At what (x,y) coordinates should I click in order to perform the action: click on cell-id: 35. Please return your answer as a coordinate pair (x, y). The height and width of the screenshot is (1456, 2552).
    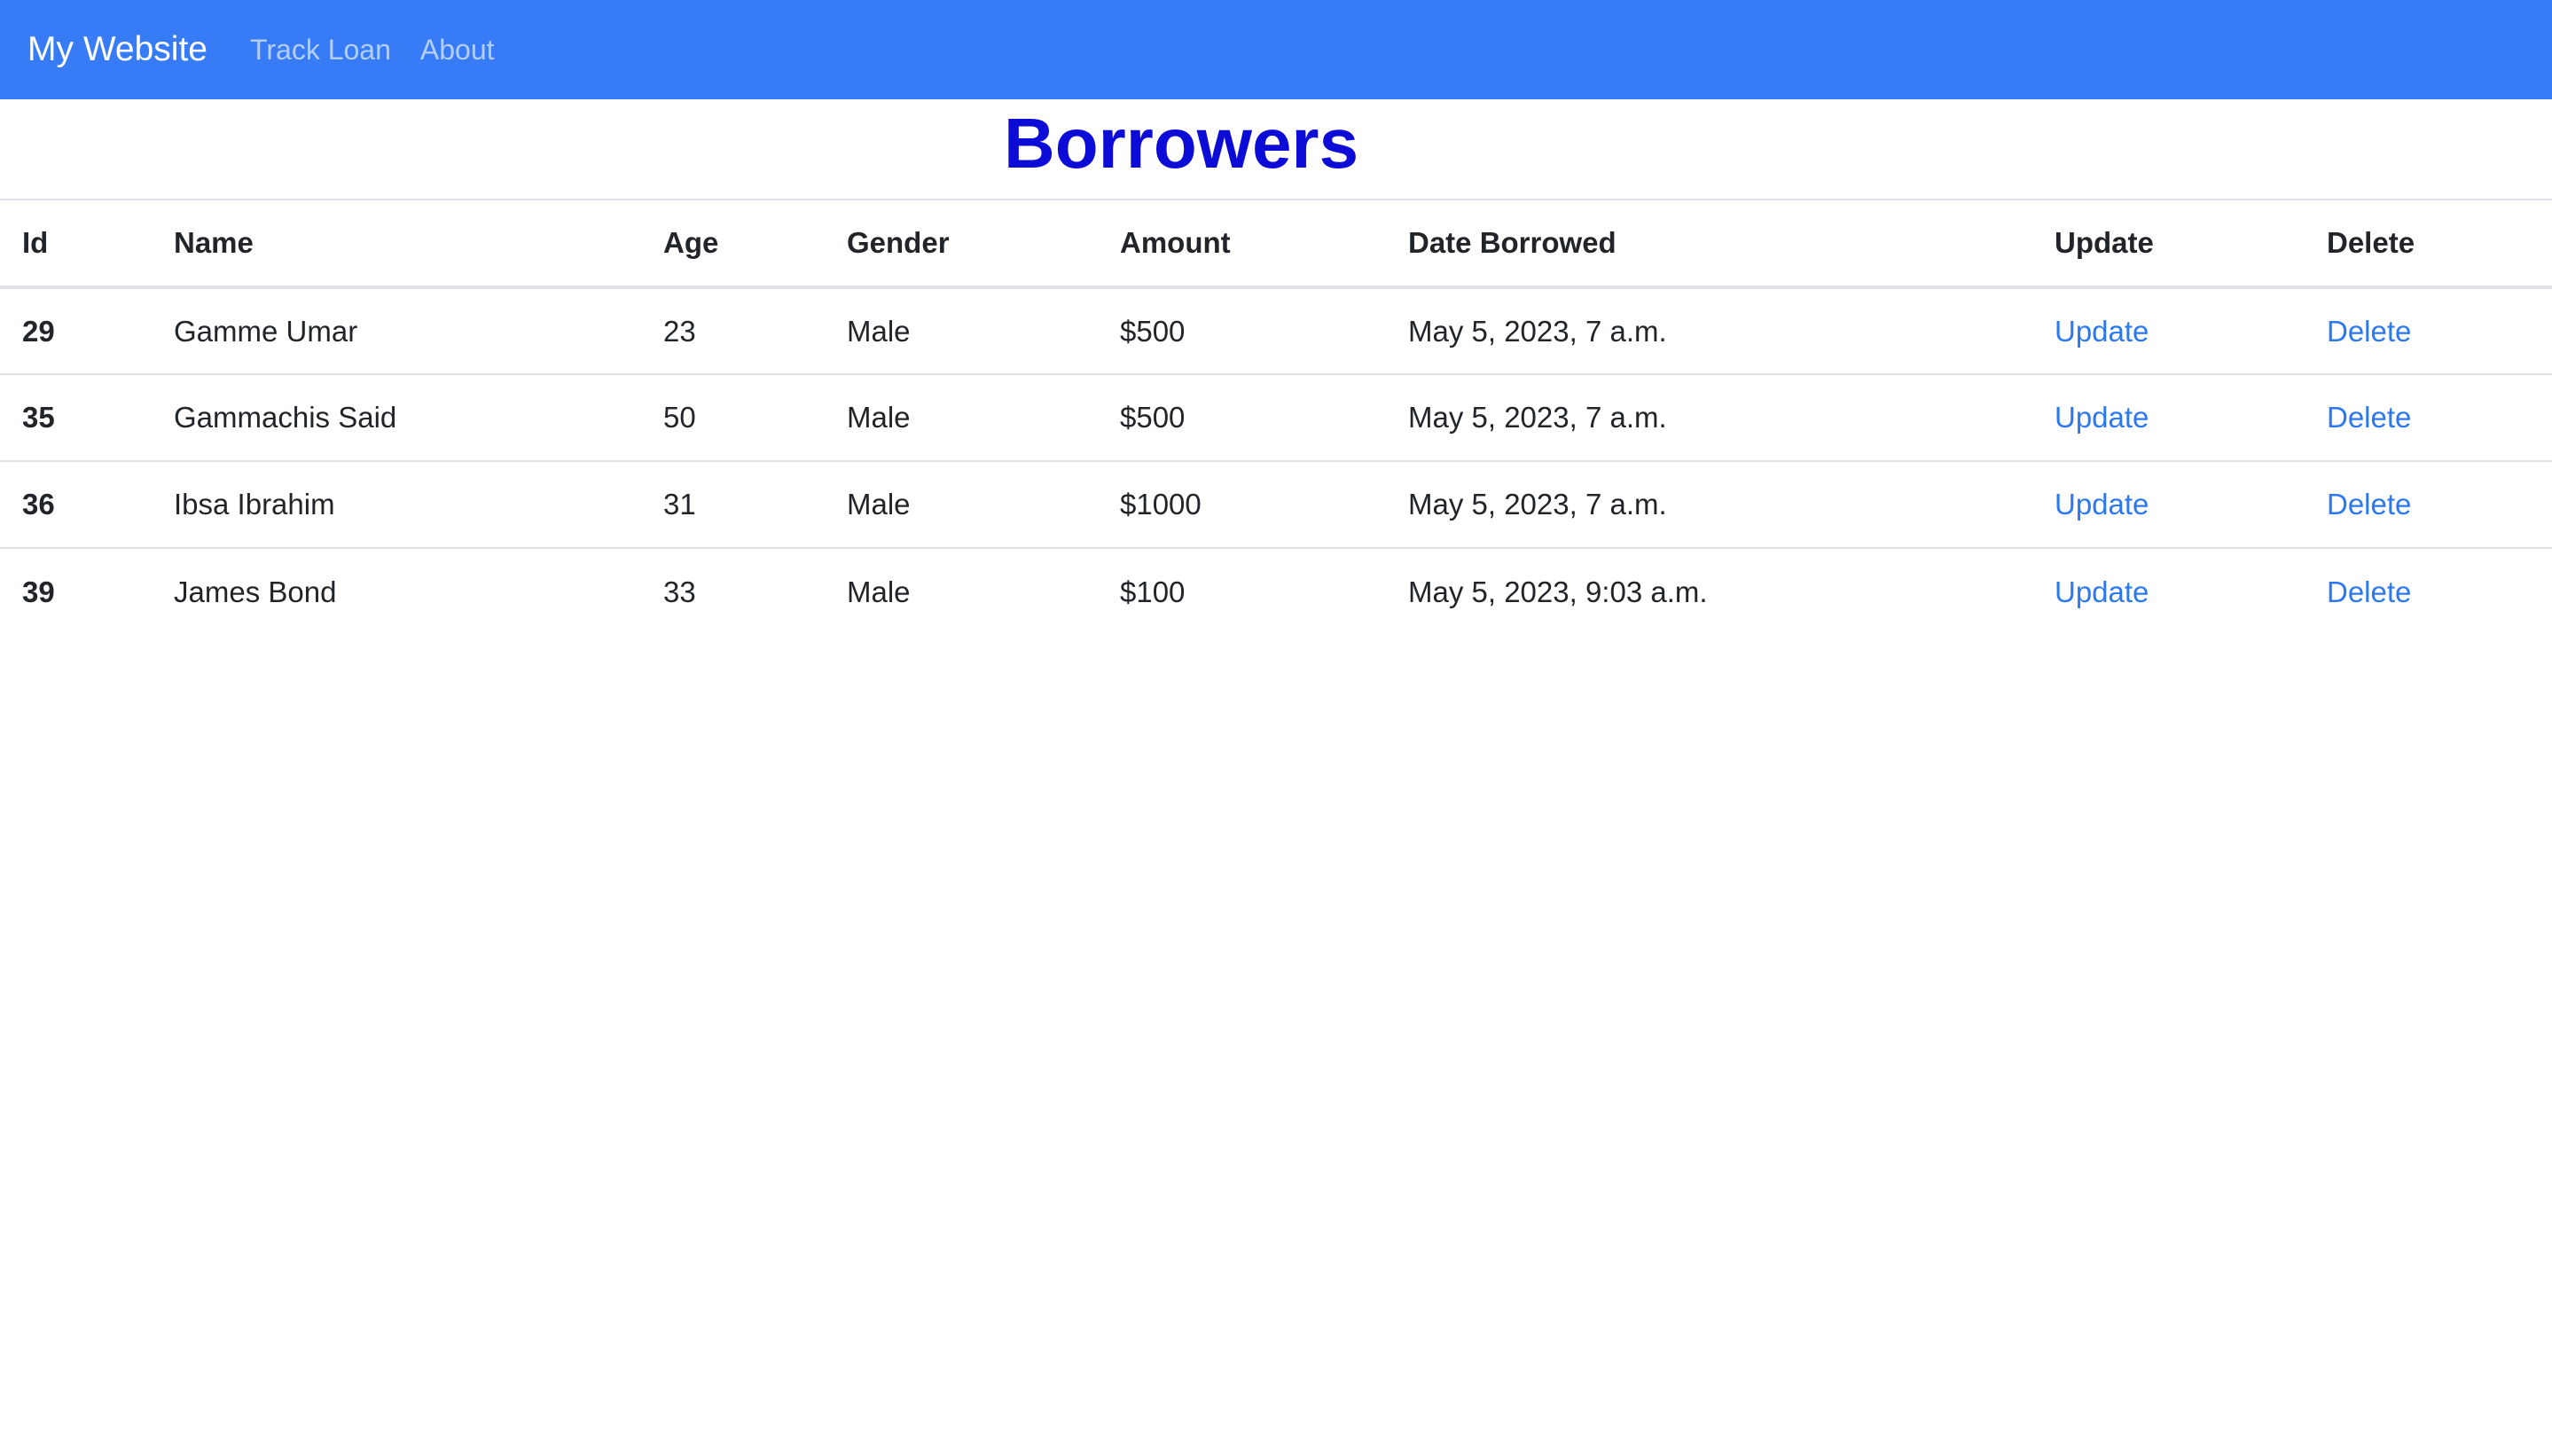
    Looking at the image, I should click on (38, 417).